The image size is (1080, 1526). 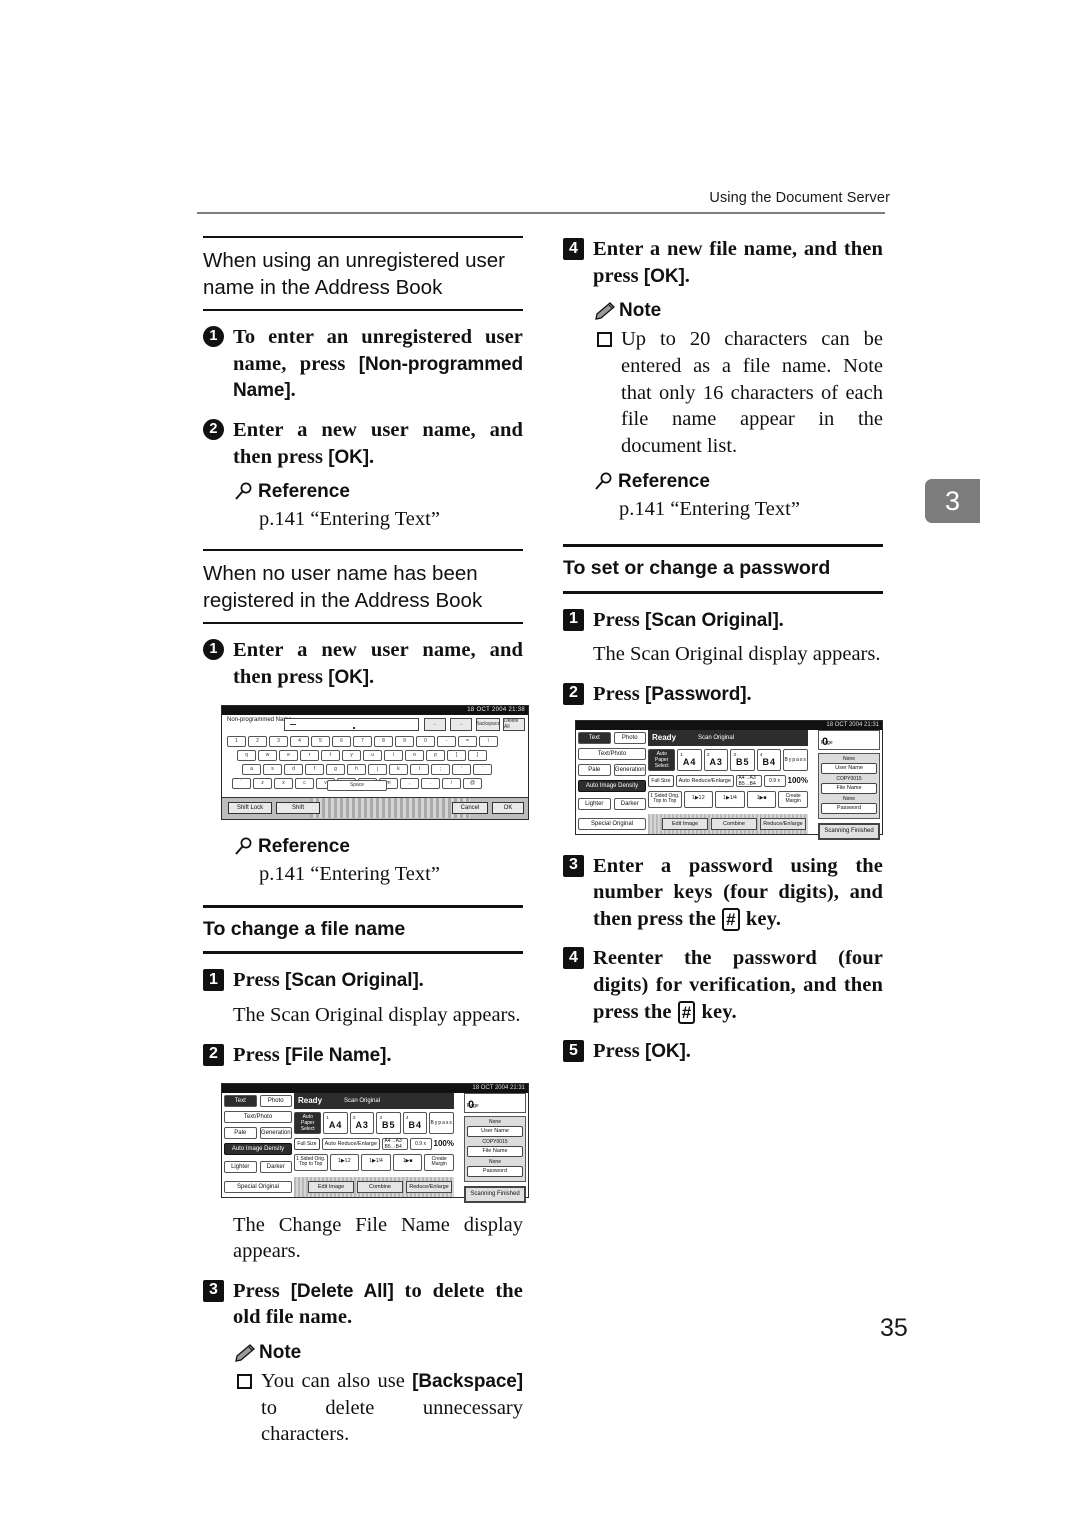 What do you see at coordinates (331, 1186) in the screenshot?
I see `edit-image-tab: Edit Image` at bounding box center [331, 1186].